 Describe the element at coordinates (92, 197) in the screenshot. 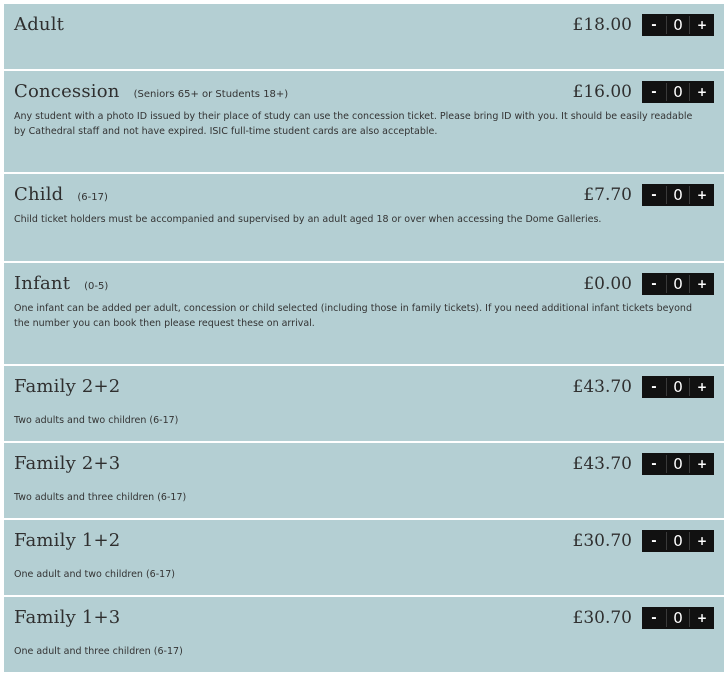

I see `ticket-qualifier: (6-17)` at that location.